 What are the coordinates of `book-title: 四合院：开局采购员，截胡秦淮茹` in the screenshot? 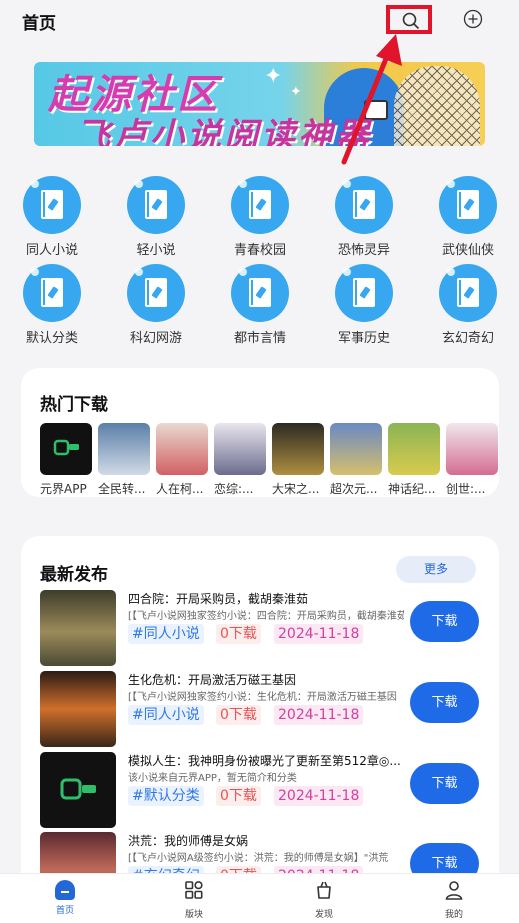 It's located at (218, 599).